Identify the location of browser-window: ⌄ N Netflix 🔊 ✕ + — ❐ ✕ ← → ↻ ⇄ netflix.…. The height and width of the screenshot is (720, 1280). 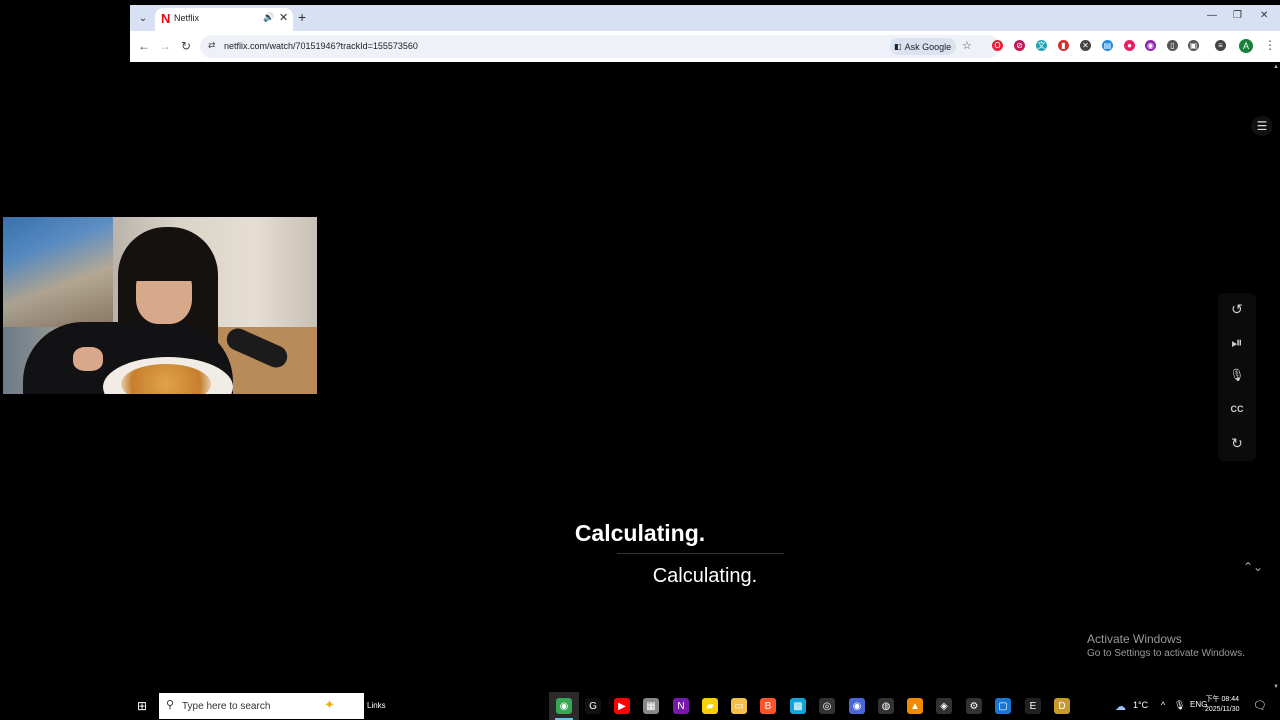
(705, 33).